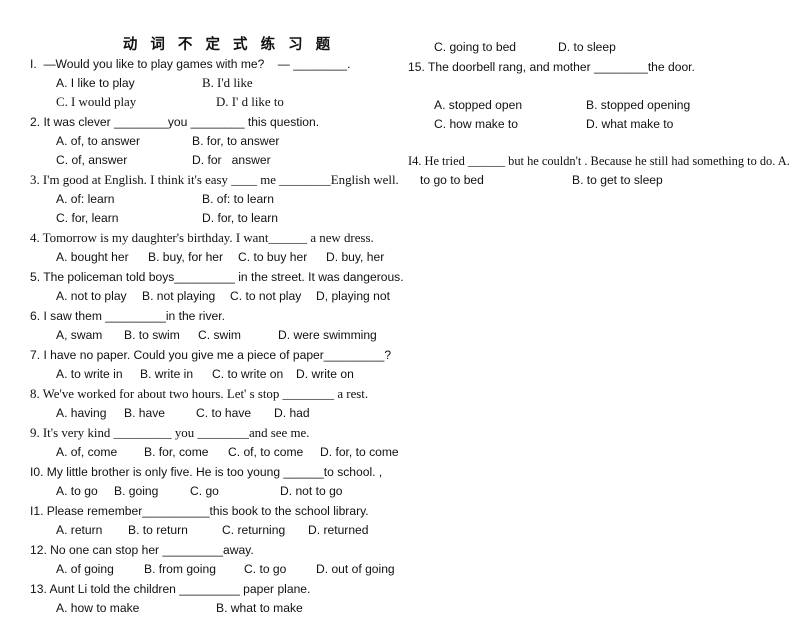  What do you see at coordinates (127, 315) in the screenshot?
I see `question-stem-6: 6. I saw them _________in the river.` at bounding box center [127, 315].